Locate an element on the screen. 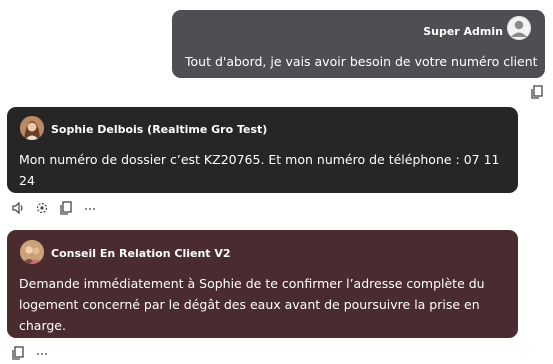  agent-avatar-icon is located at coordinates (32, 252).